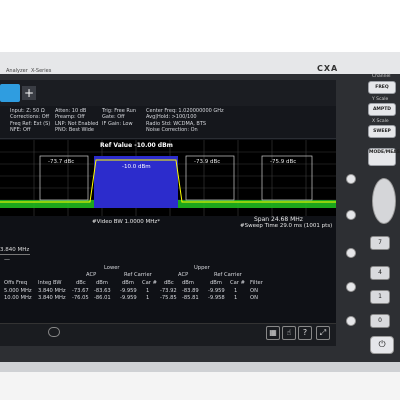  Describe the element at coordinates (16, 283) in the screenshot. I see `col-offs-freq: Offs Freq` at that location.